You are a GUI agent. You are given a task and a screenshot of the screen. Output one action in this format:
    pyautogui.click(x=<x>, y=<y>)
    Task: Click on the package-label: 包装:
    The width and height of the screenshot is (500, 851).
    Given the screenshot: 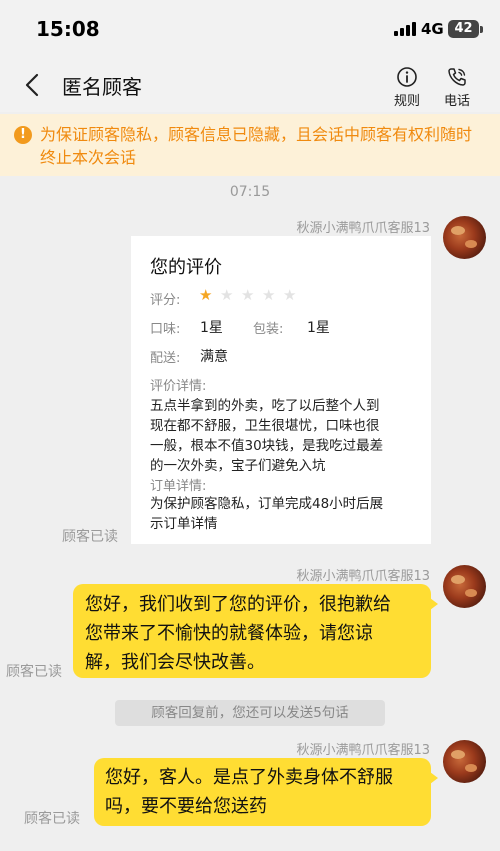 What is the action you would take?
    pyautogui.click(x=268, y=329)
    